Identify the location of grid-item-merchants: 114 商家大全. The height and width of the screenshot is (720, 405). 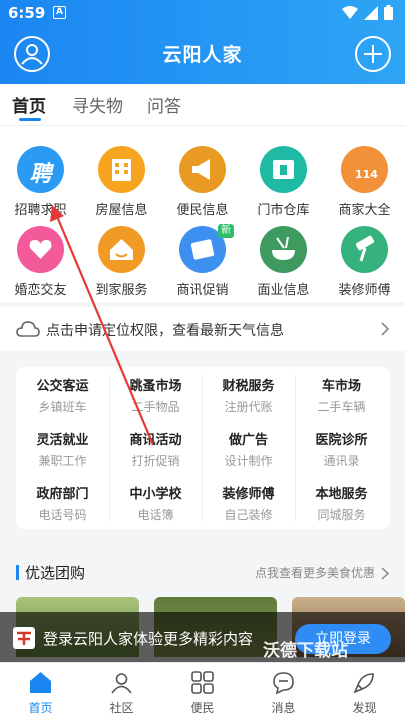
(364, 172).